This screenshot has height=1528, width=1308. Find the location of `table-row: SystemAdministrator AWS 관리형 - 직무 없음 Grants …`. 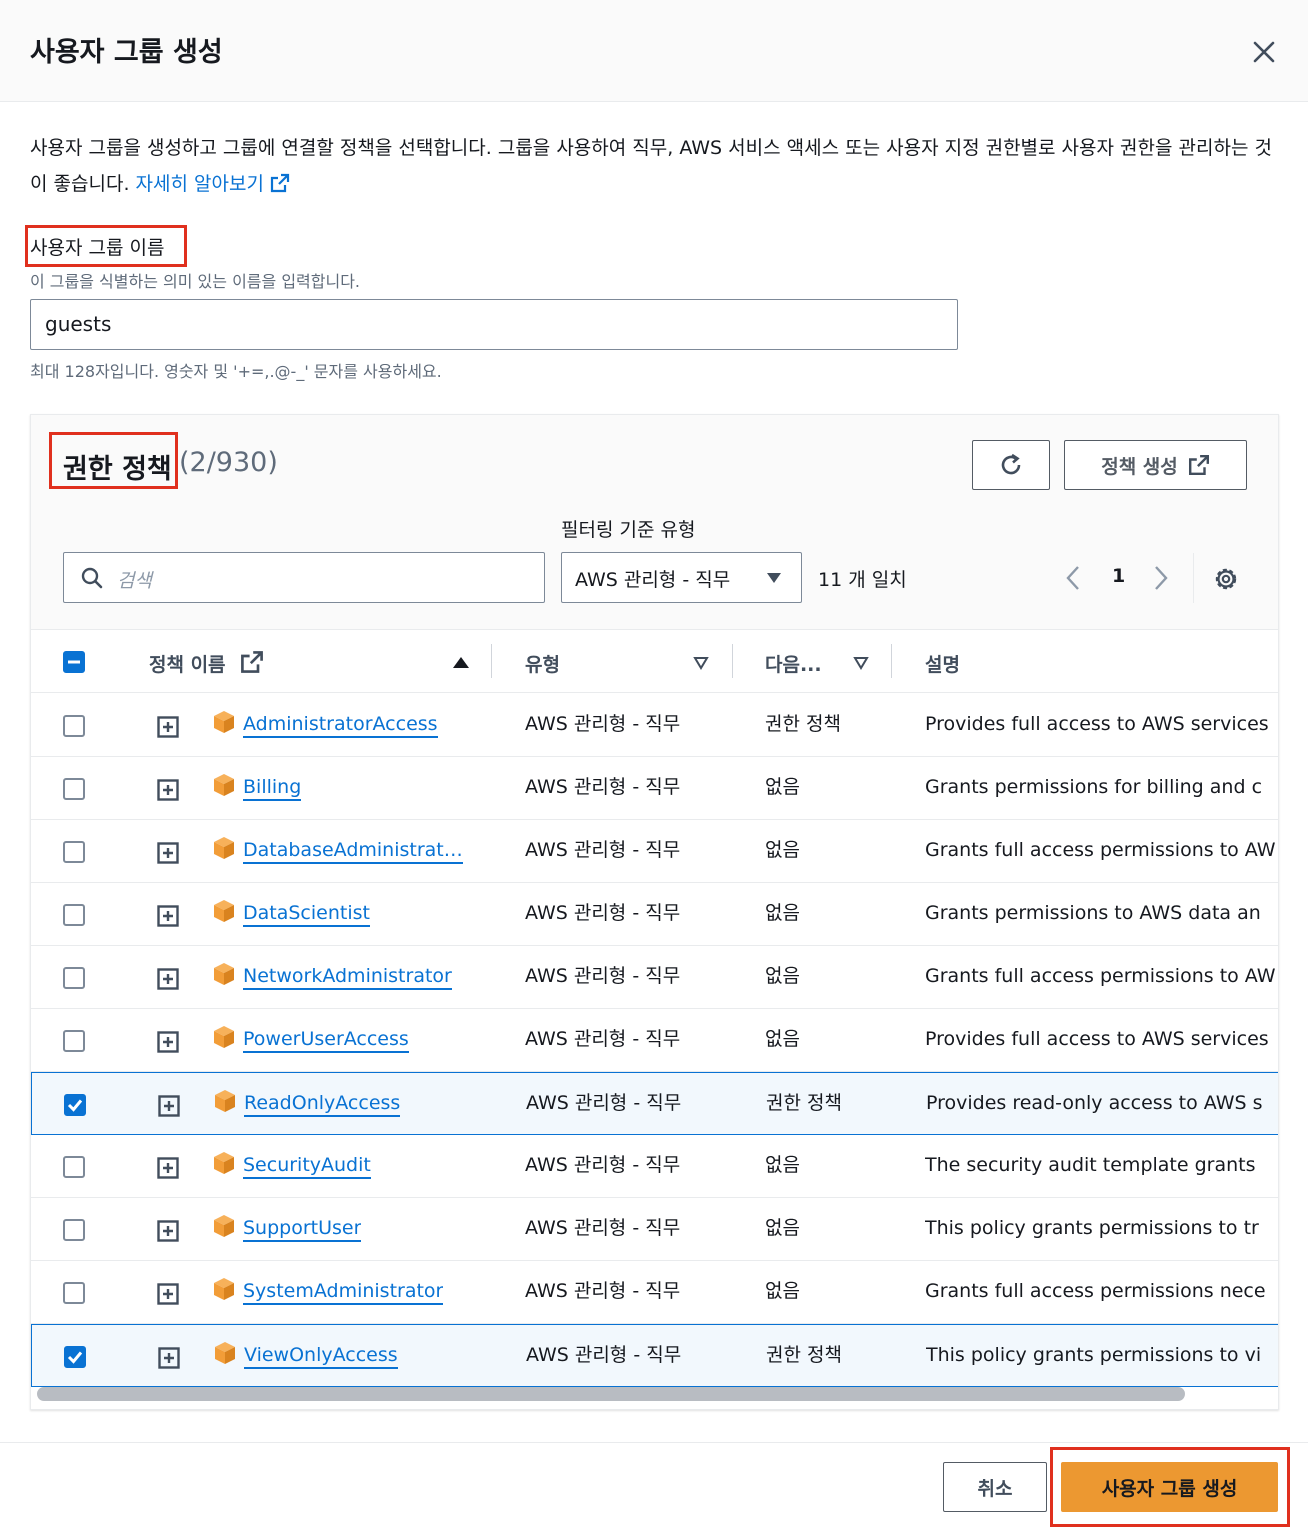

table-row: SystemAdministrator AWS 관리형 - 직무 없음 Grants … is located at coordinates (654, 1292).